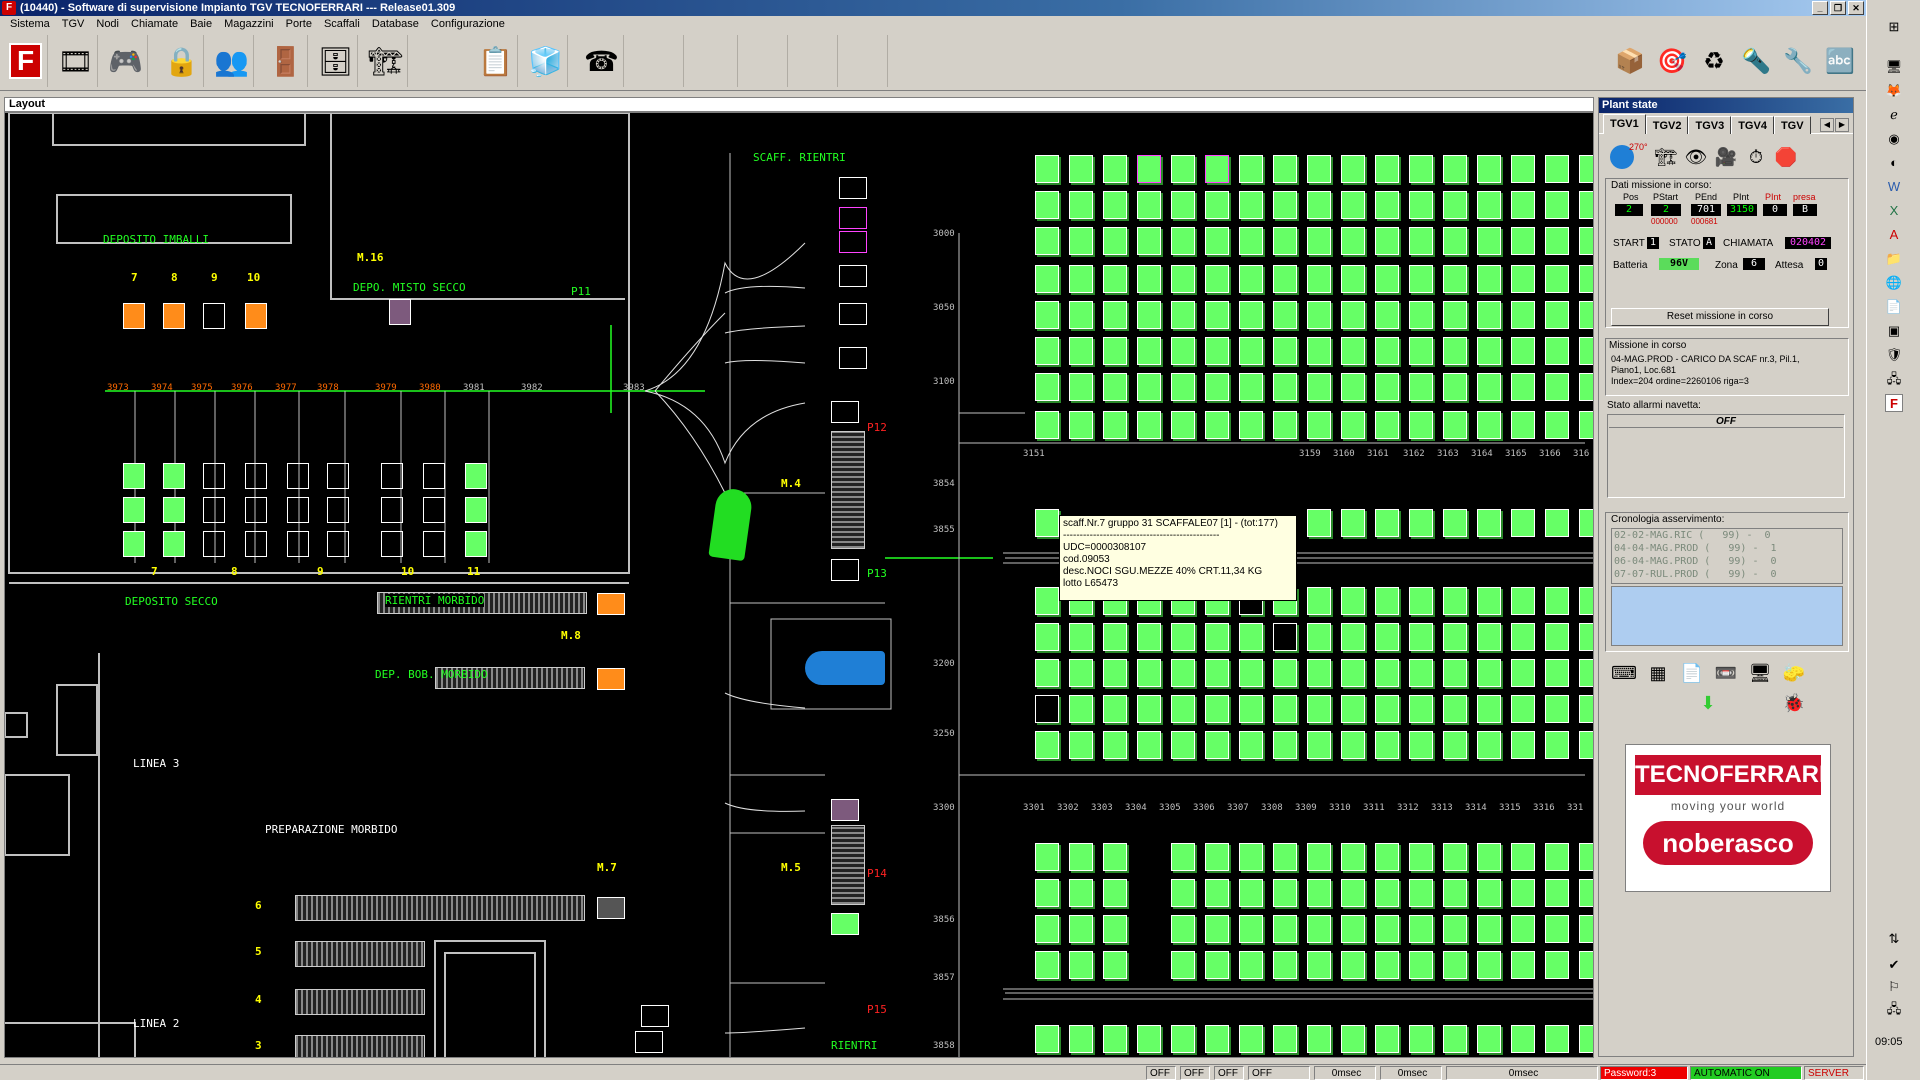  What do you see at coordinates (1728, 561) in the screenshot?
I see `list-item: 06-04-MAG.PROD ( 99) - 0` at bounding box center [1728, 561].